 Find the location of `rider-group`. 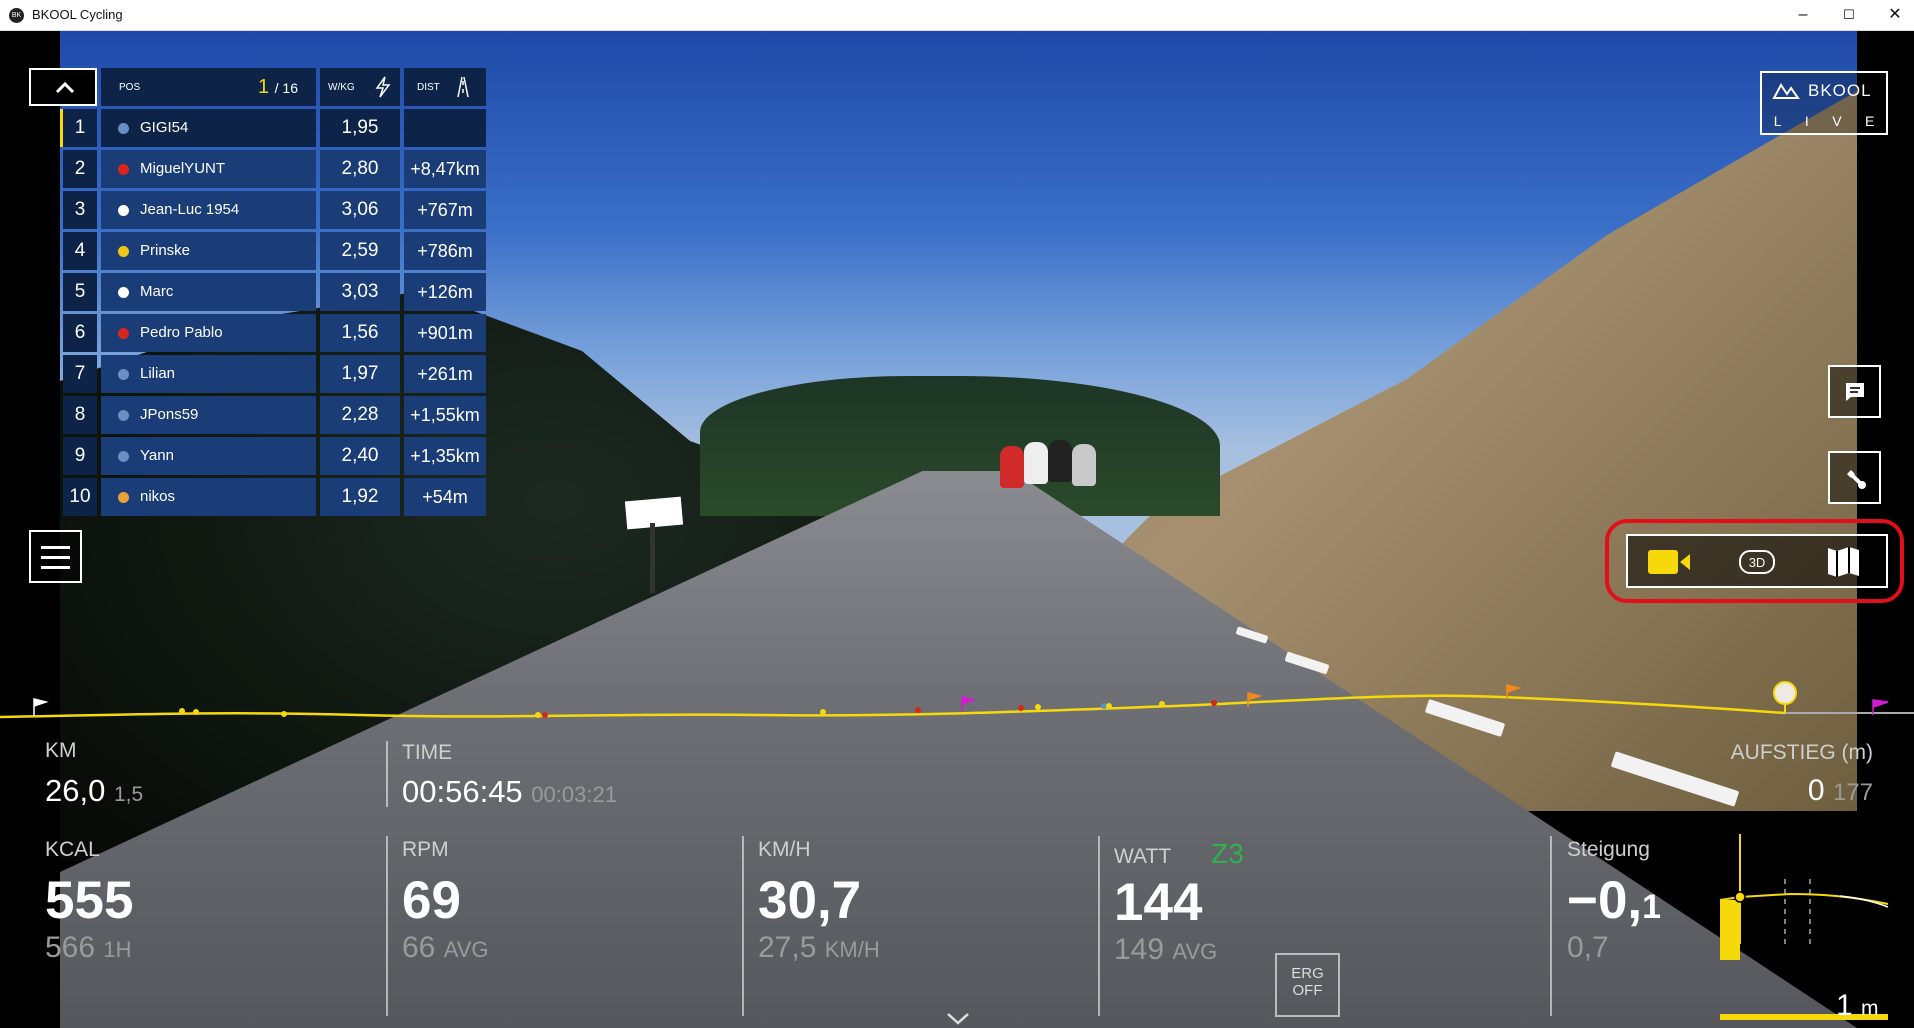

rider-group is located at coordinates (1055, 476).